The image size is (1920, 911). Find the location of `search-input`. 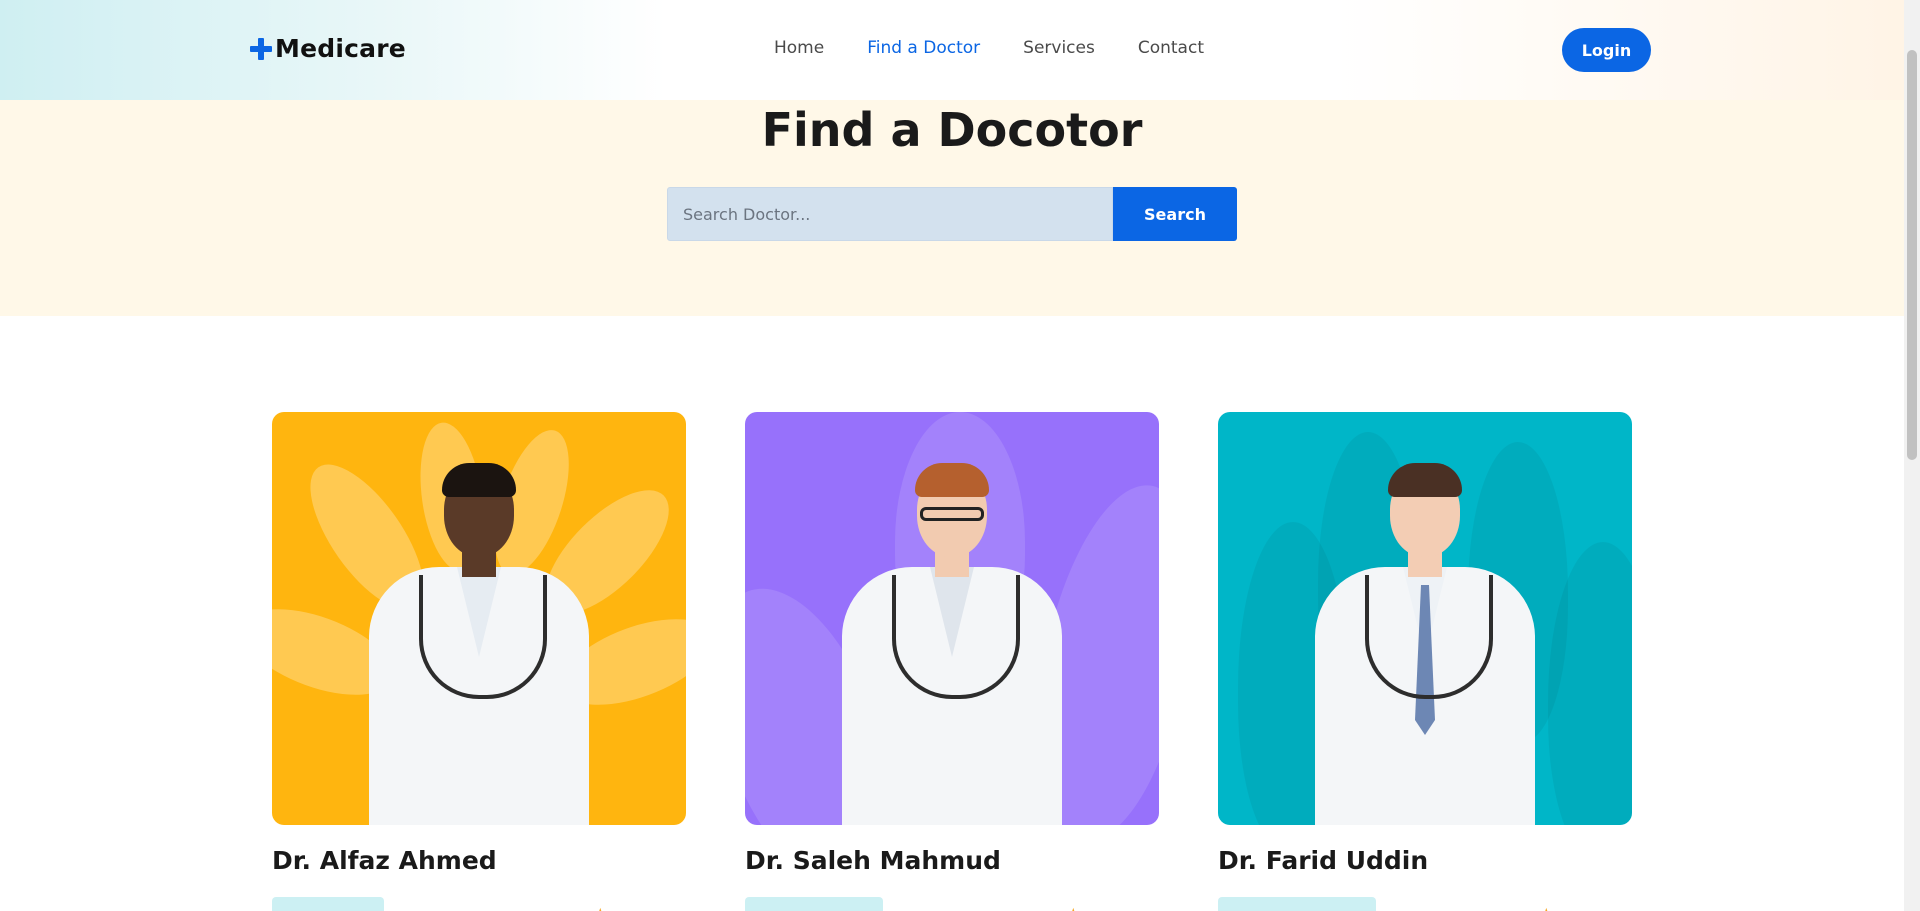

search-input is located at coordinates (890, 214).